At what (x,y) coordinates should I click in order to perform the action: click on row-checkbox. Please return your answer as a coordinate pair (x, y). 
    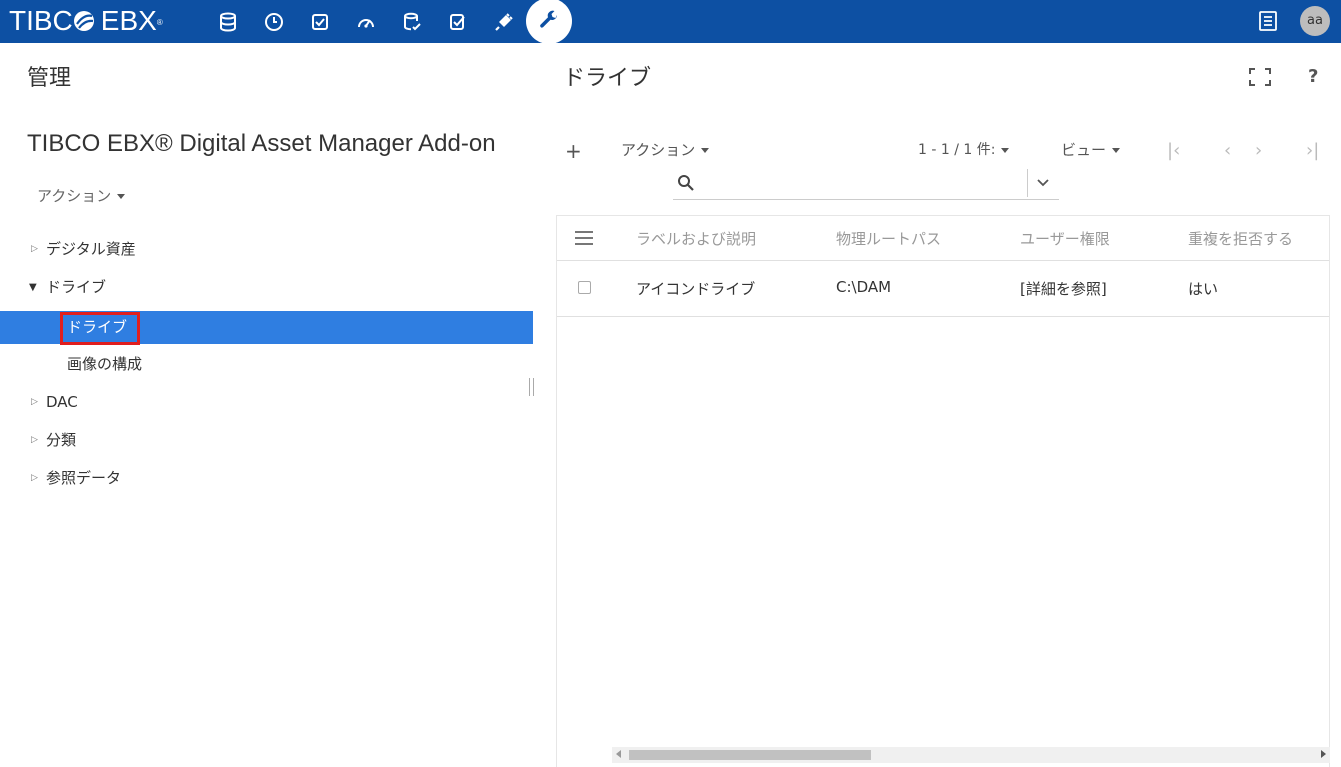
    Looking at the image, I should click on (584, 287).